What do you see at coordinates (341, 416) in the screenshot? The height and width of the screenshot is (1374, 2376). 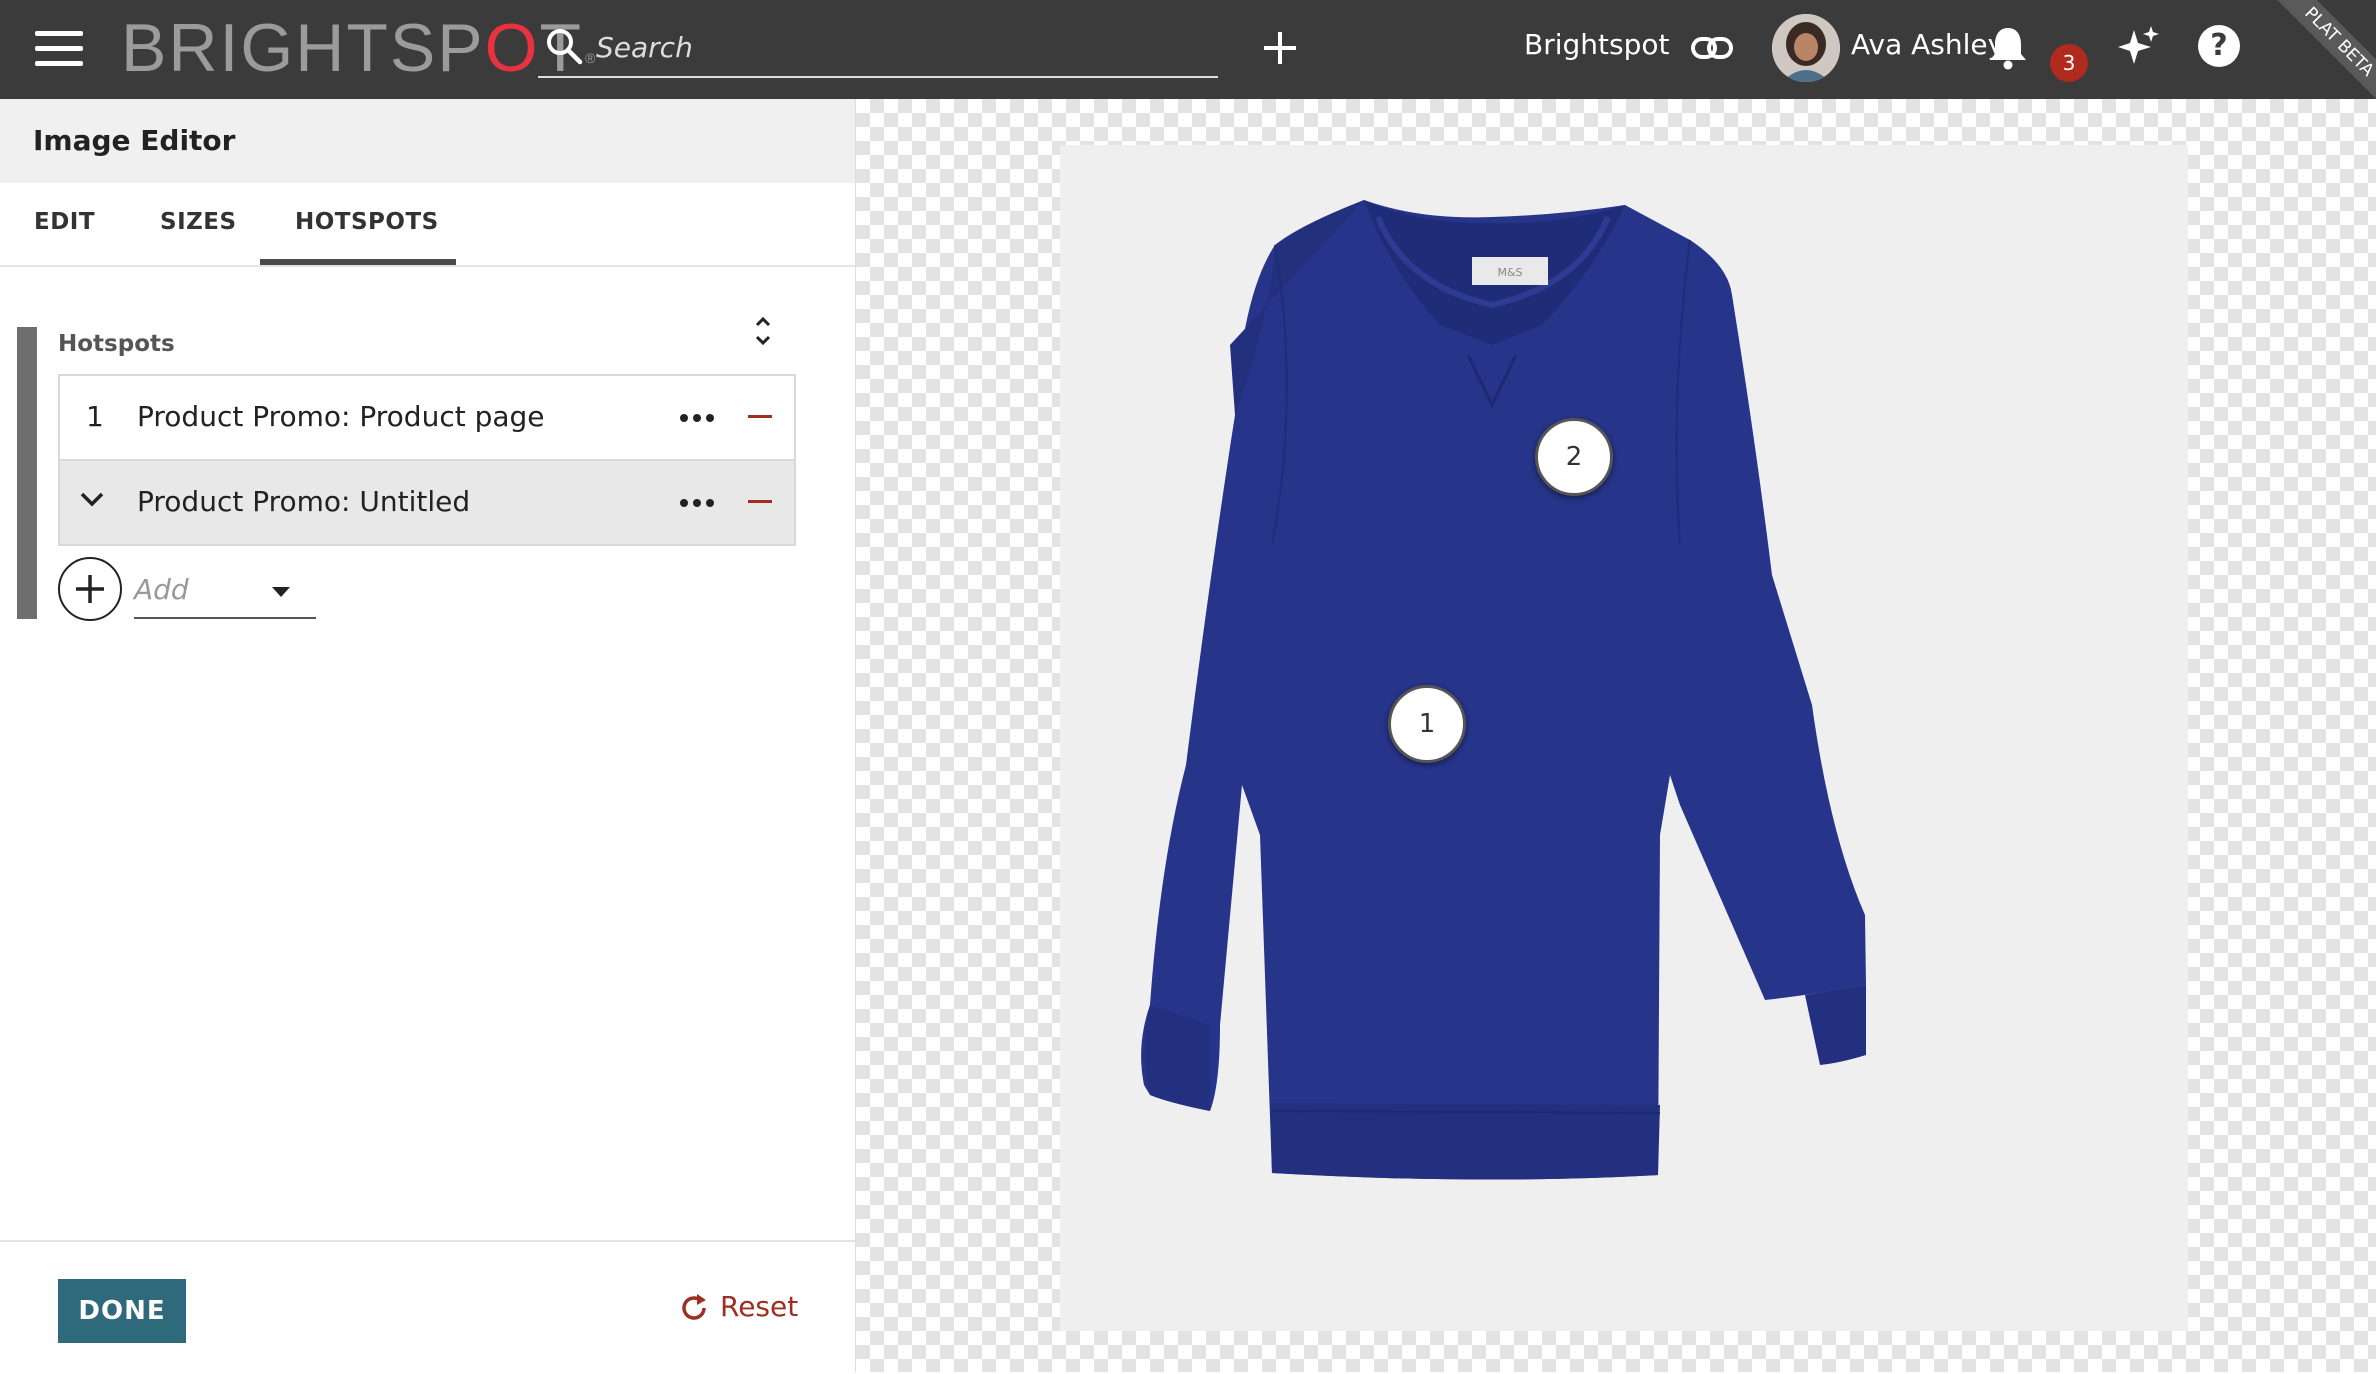 I see `hotspot-label: Product Promo: Product page` at bounding box center [341, 416].